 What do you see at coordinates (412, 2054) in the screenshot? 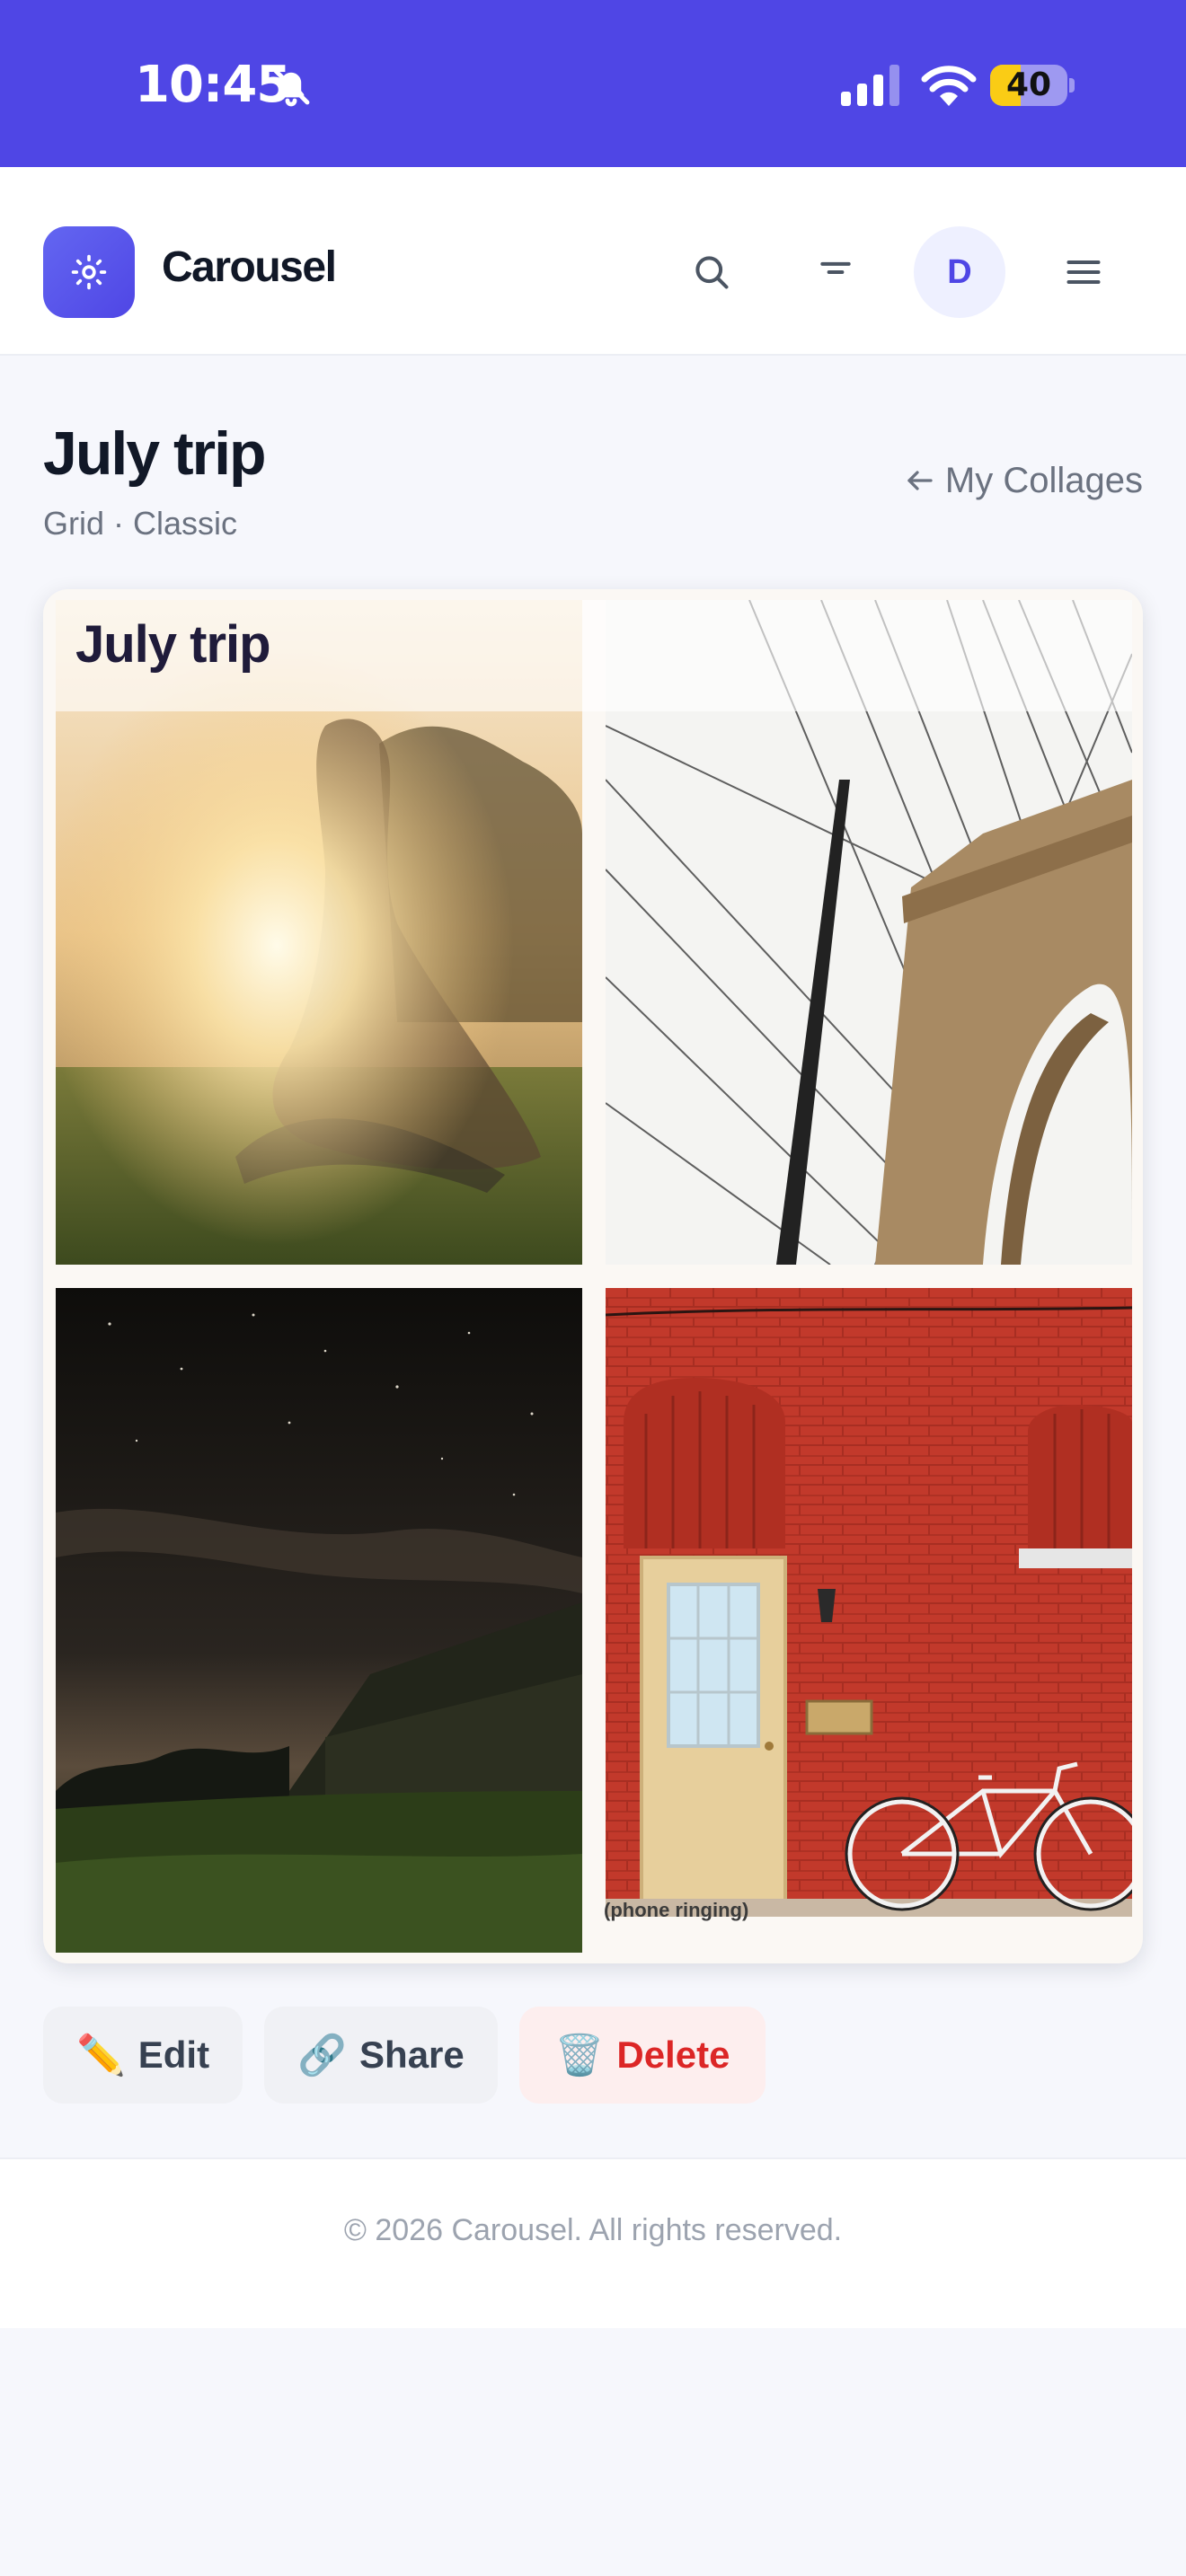
I see `share-label: Share` at bounding box center [412, 2054].